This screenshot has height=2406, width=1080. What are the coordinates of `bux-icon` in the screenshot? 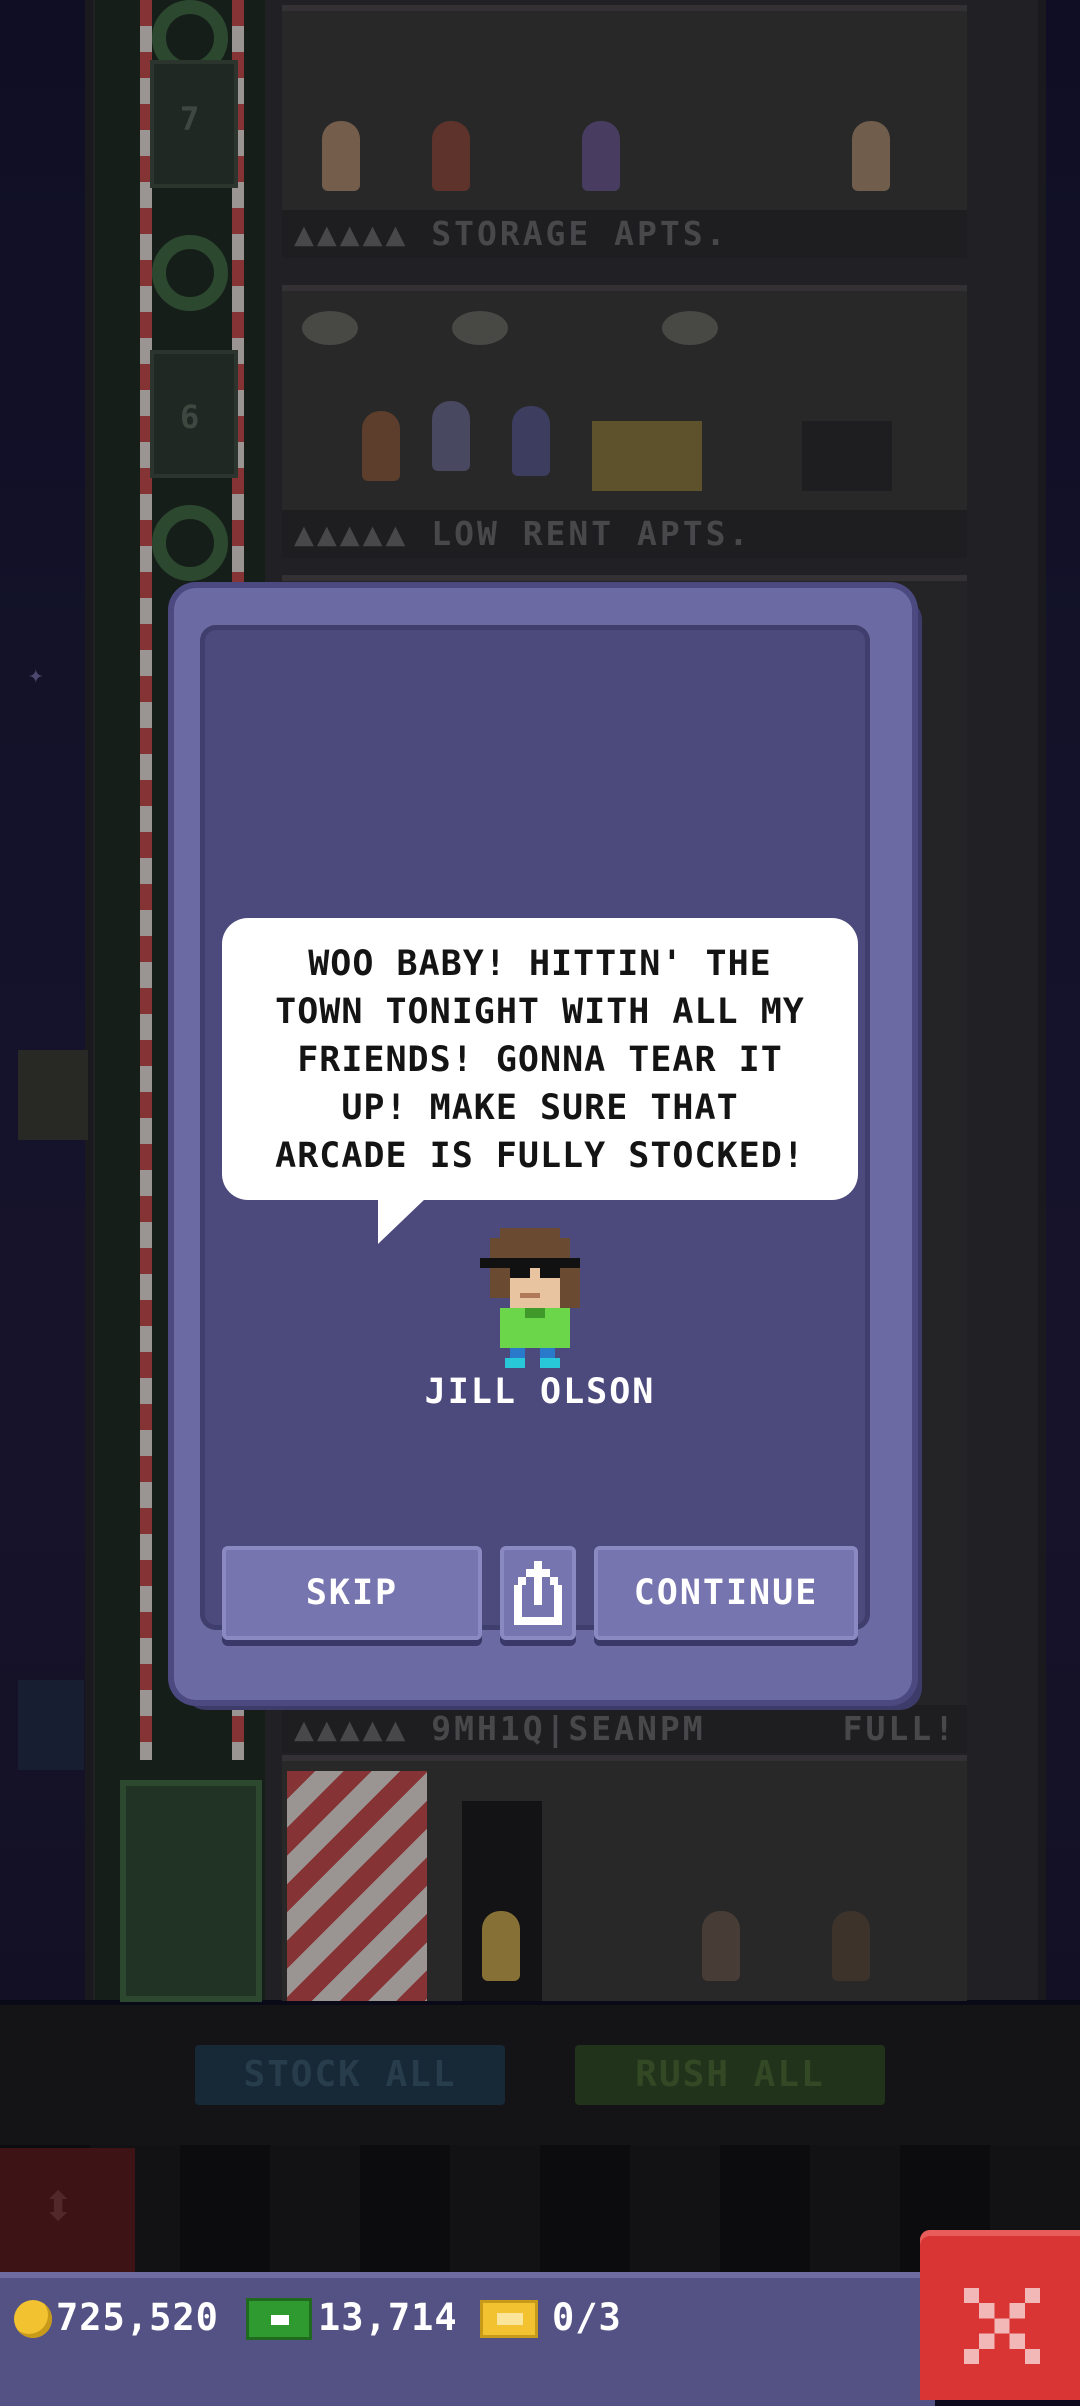 It's located at (279, 2319).